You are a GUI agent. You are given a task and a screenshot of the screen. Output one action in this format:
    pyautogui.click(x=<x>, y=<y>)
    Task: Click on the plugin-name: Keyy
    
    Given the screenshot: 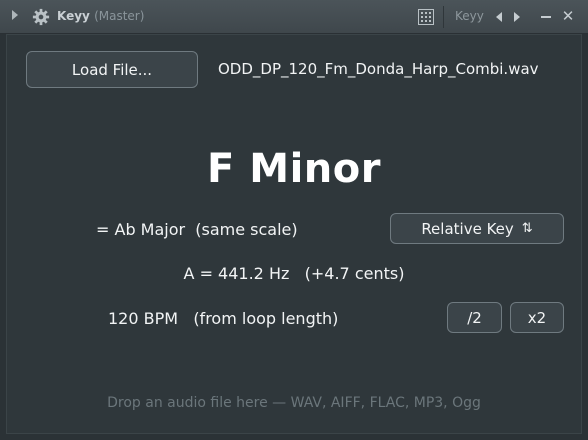 What is the action you would take?
    pyautogui.click(x=469, y=16)
    